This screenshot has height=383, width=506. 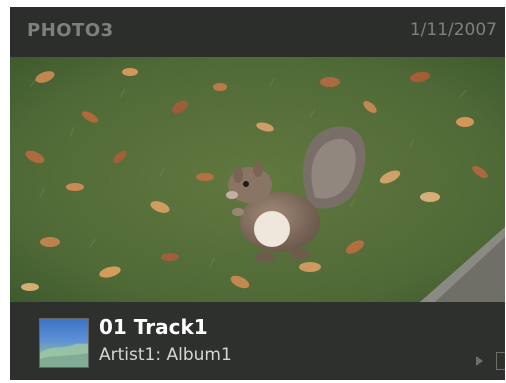 I want to click on panel-edge-icon, so click(x=500, y=361).